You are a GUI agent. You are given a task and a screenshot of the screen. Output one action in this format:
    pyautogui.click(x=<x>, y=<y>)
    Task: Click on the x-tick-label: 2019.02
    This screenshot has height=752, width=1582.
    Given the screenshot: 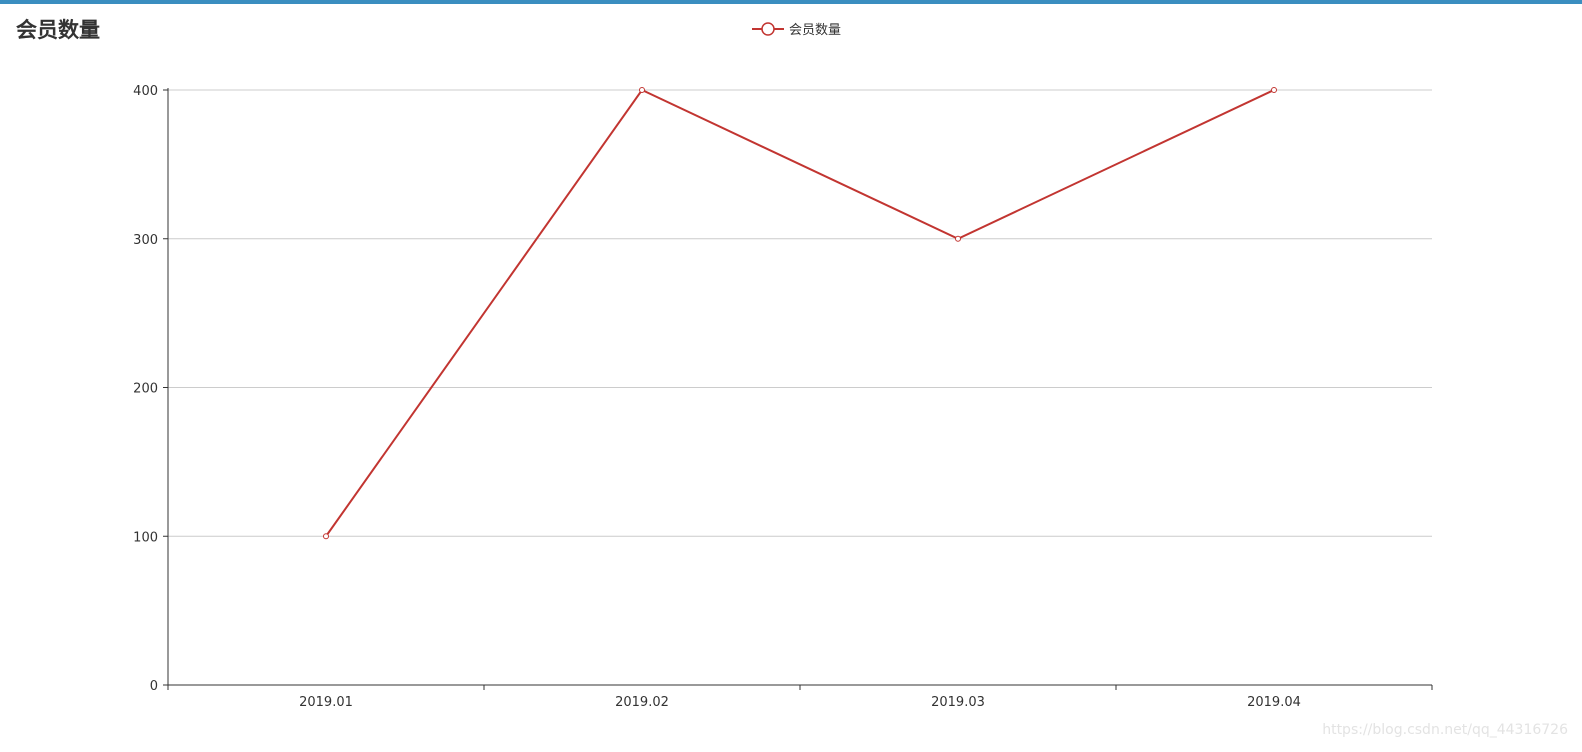 What is the action you would take?
    pyautogui.click(x=642, y=702)
    